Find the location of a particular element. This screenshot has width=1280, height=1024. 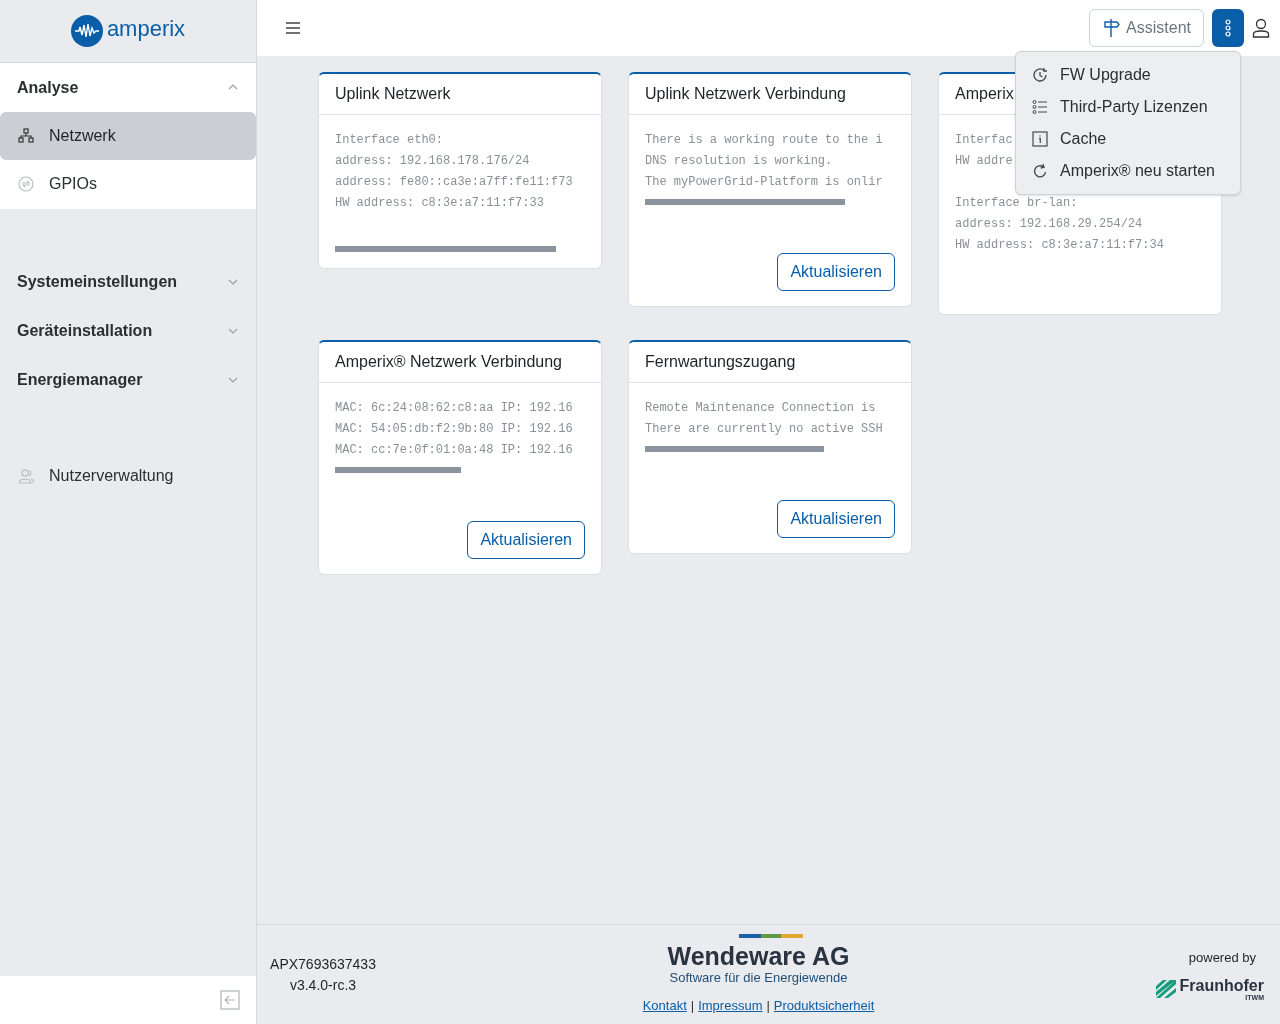

mono-text-line: Remote Maintenance Connection is is located at coordinates (760, 408).